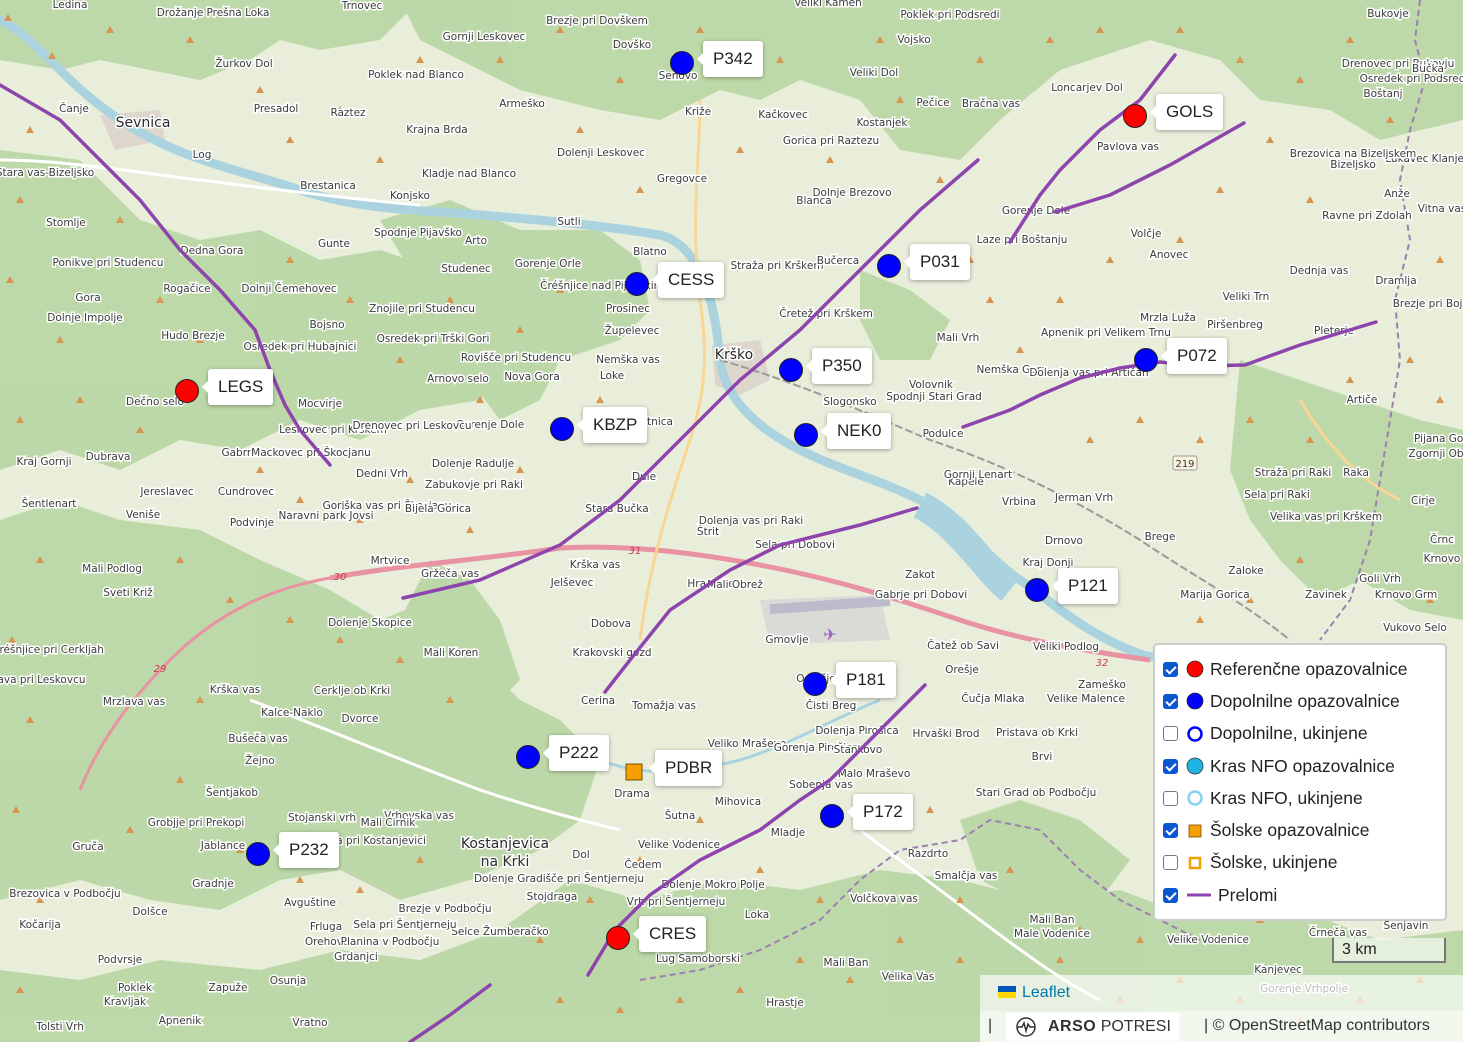  What do you see at coordinates (1300, 701) in the screenshot?
I see `legend-row: Dopolnilne opazovalnice` at bounding box center [1300, 701].